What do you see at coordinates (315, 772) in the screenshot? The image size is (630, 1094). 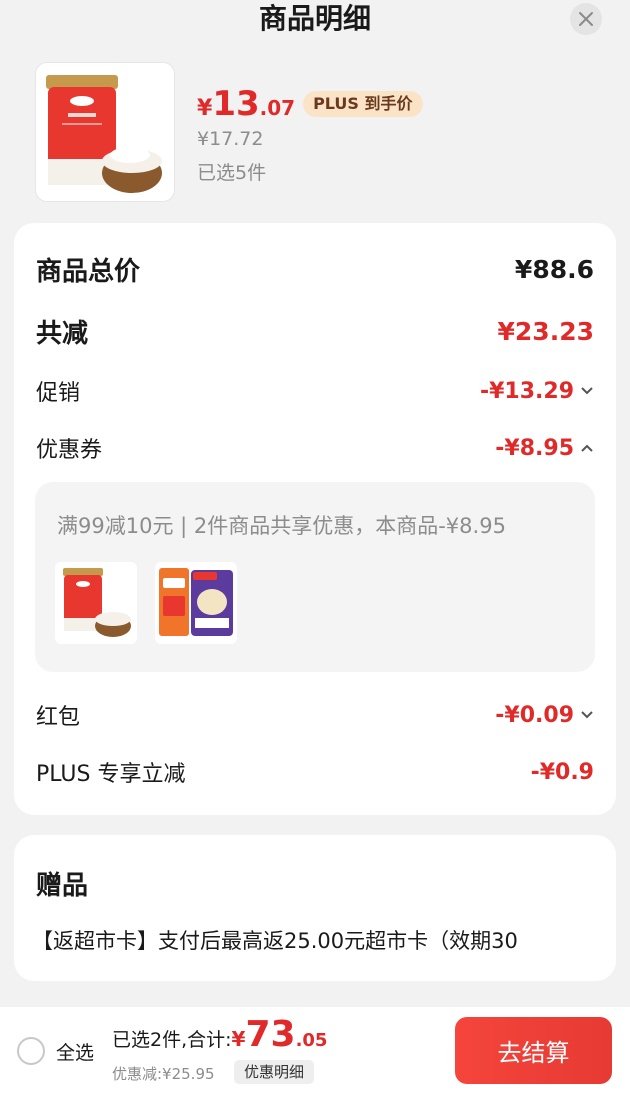 I see `plus-discount-row: PLUS 专享立减 -¥0.9` at bounding box center [315, 772].